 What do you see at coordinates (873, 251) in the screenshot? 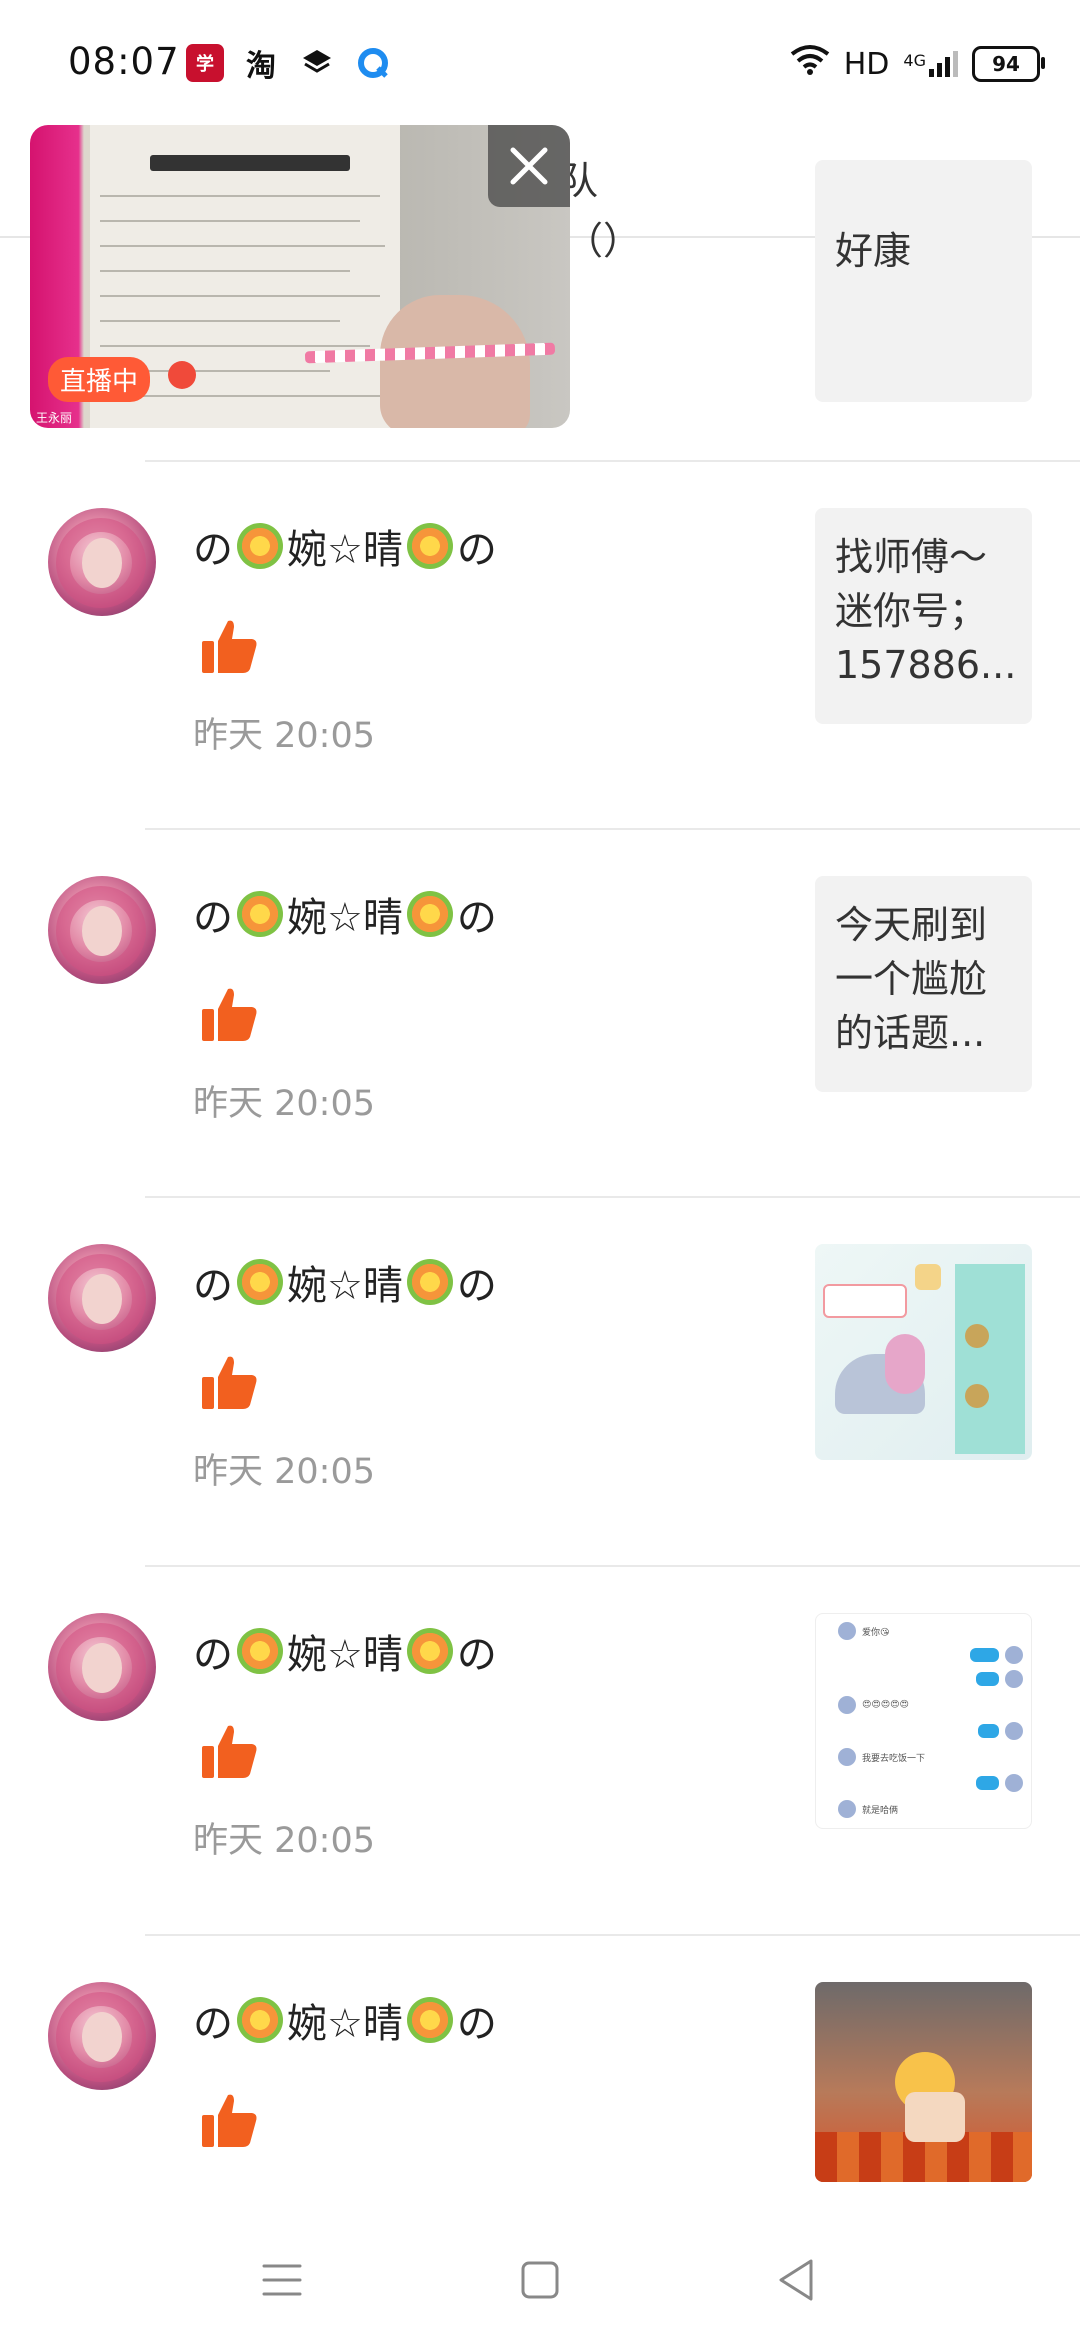
I see `partial-quote-text: 好康` at bounding box center [873, 251].